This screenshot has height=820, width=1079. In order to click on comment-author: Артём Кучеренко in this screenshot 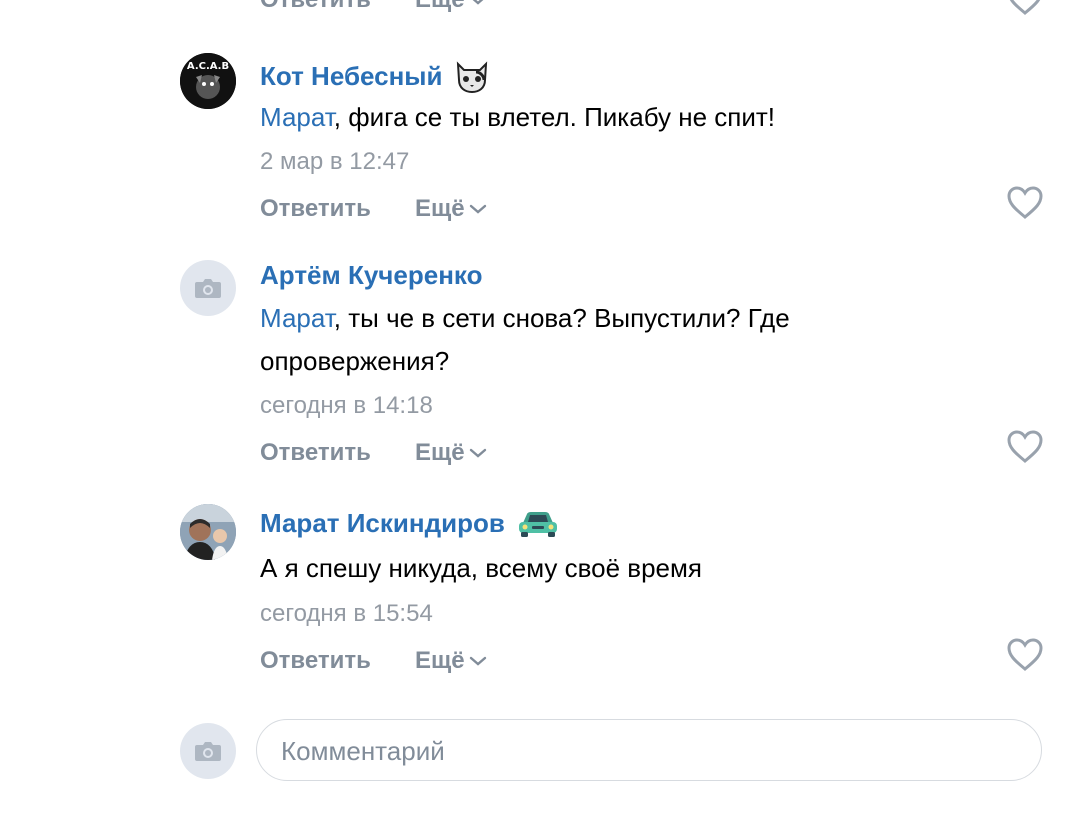, I will do `click(371, 275)`.